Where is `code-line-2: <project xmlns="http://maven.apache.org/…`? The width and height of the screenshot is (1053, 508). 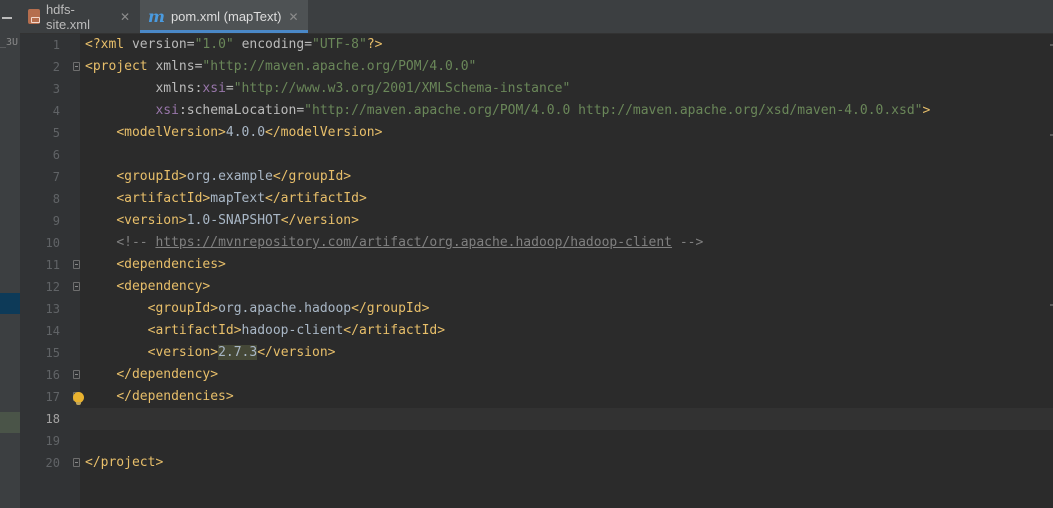
code-line-2: <project xmlns="http://maven.apache.org/… is located at coordinates (281, 66).